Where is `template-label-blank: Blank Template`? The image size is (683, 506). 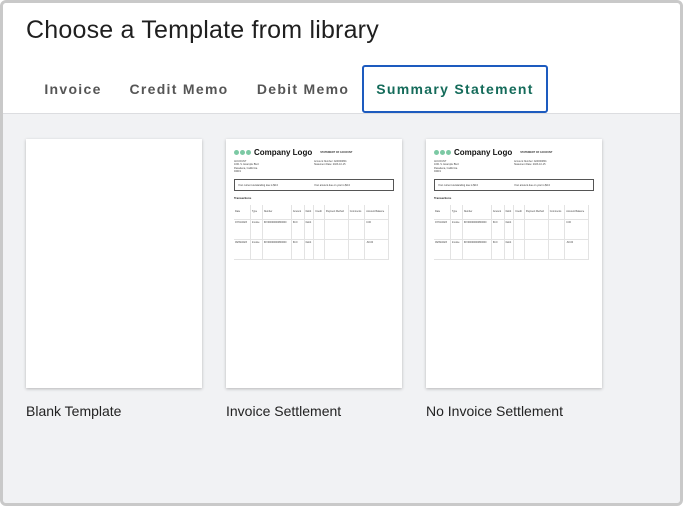 template-label-blank: Blank Template is located at coordinates (74, 411).